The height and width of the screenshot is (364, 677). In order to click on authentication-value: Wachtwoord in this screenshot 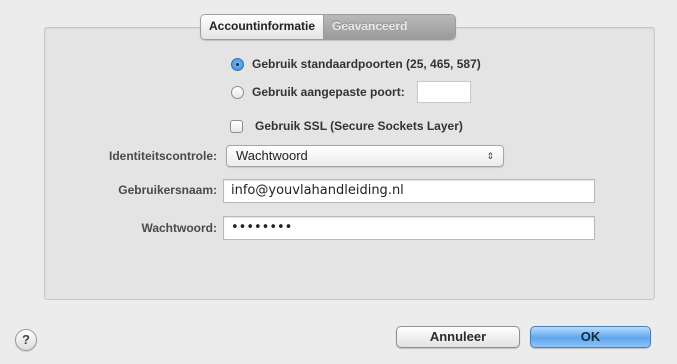, I will do `click(272, 155)`.